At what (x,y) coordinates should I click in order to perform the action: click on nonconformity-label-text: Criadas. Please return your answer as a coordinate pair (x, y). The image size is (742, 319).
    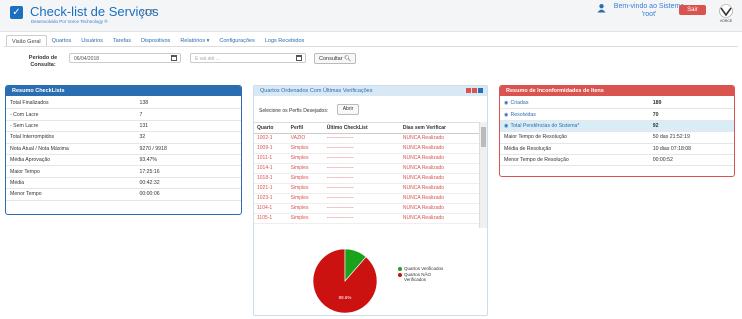
    Looking at the image, I should click on (519, 103).